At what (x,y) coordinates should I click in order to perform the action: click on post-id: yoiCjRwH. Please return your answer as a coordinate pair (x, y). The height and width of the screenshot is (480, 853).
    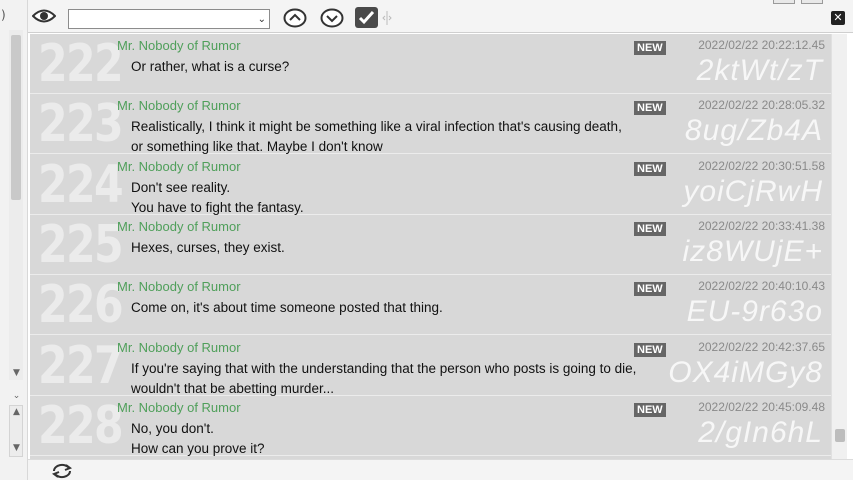
    Looking at the image, I should click on (753, 192).